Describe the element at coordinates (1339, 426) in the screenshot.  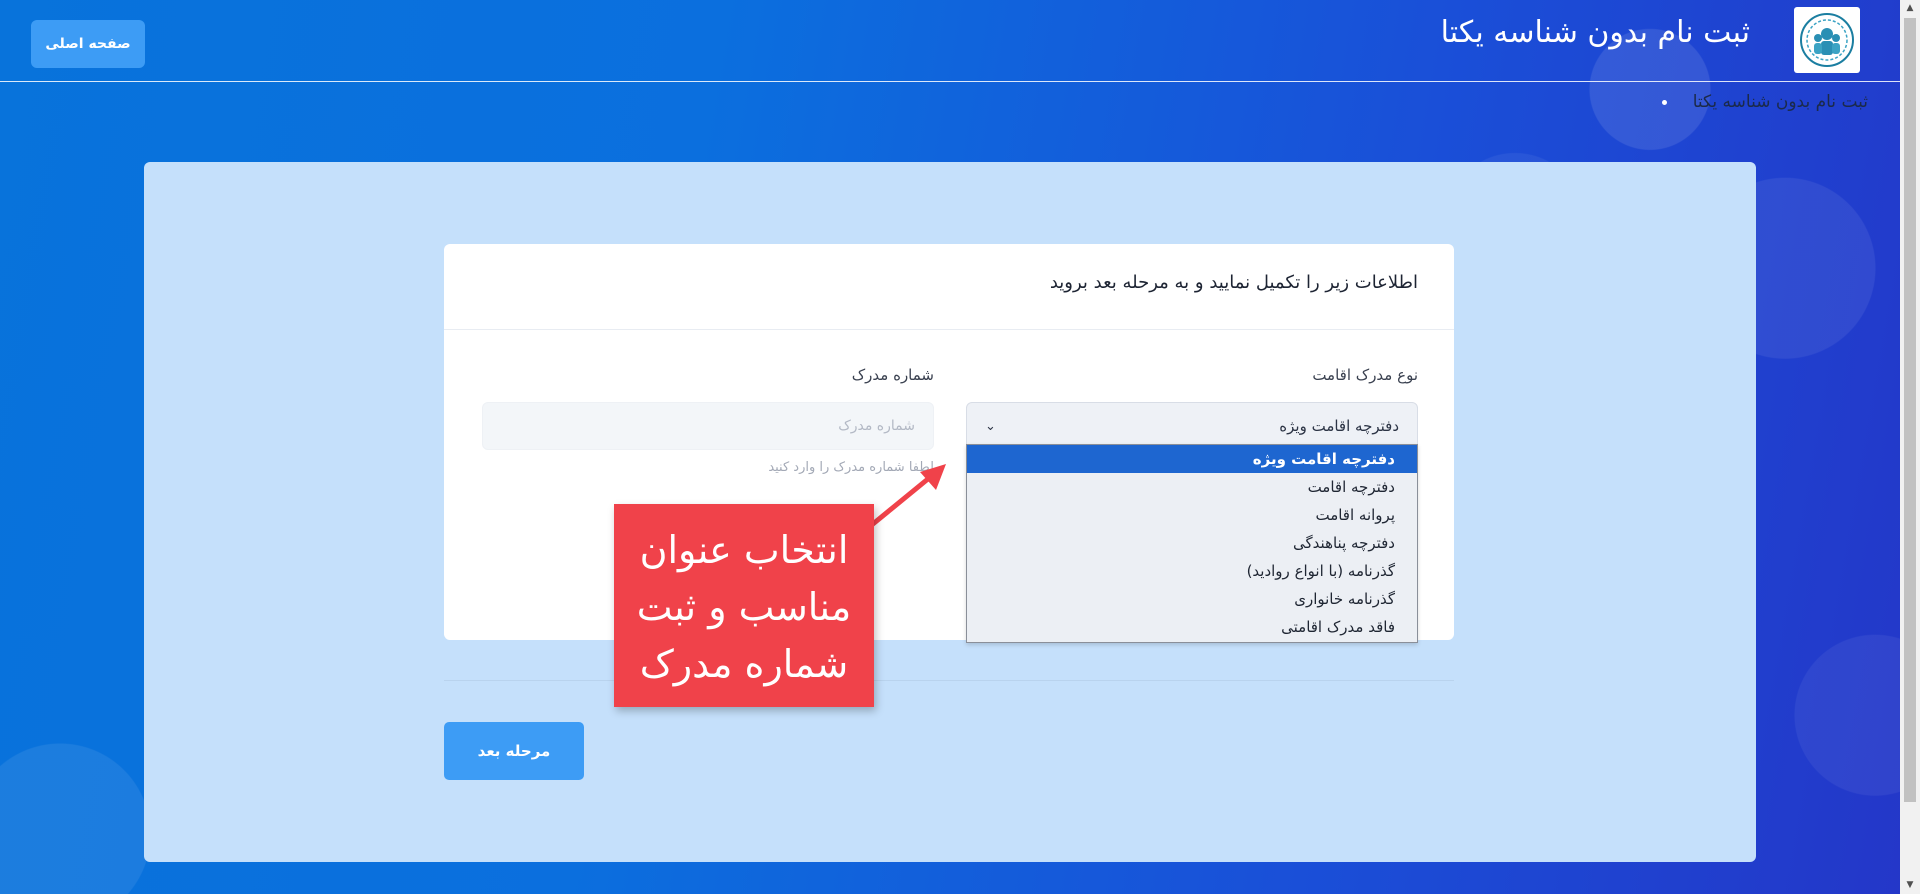
I see `document-type-selected-value: دفترچه اقامت ویژه` at that location.